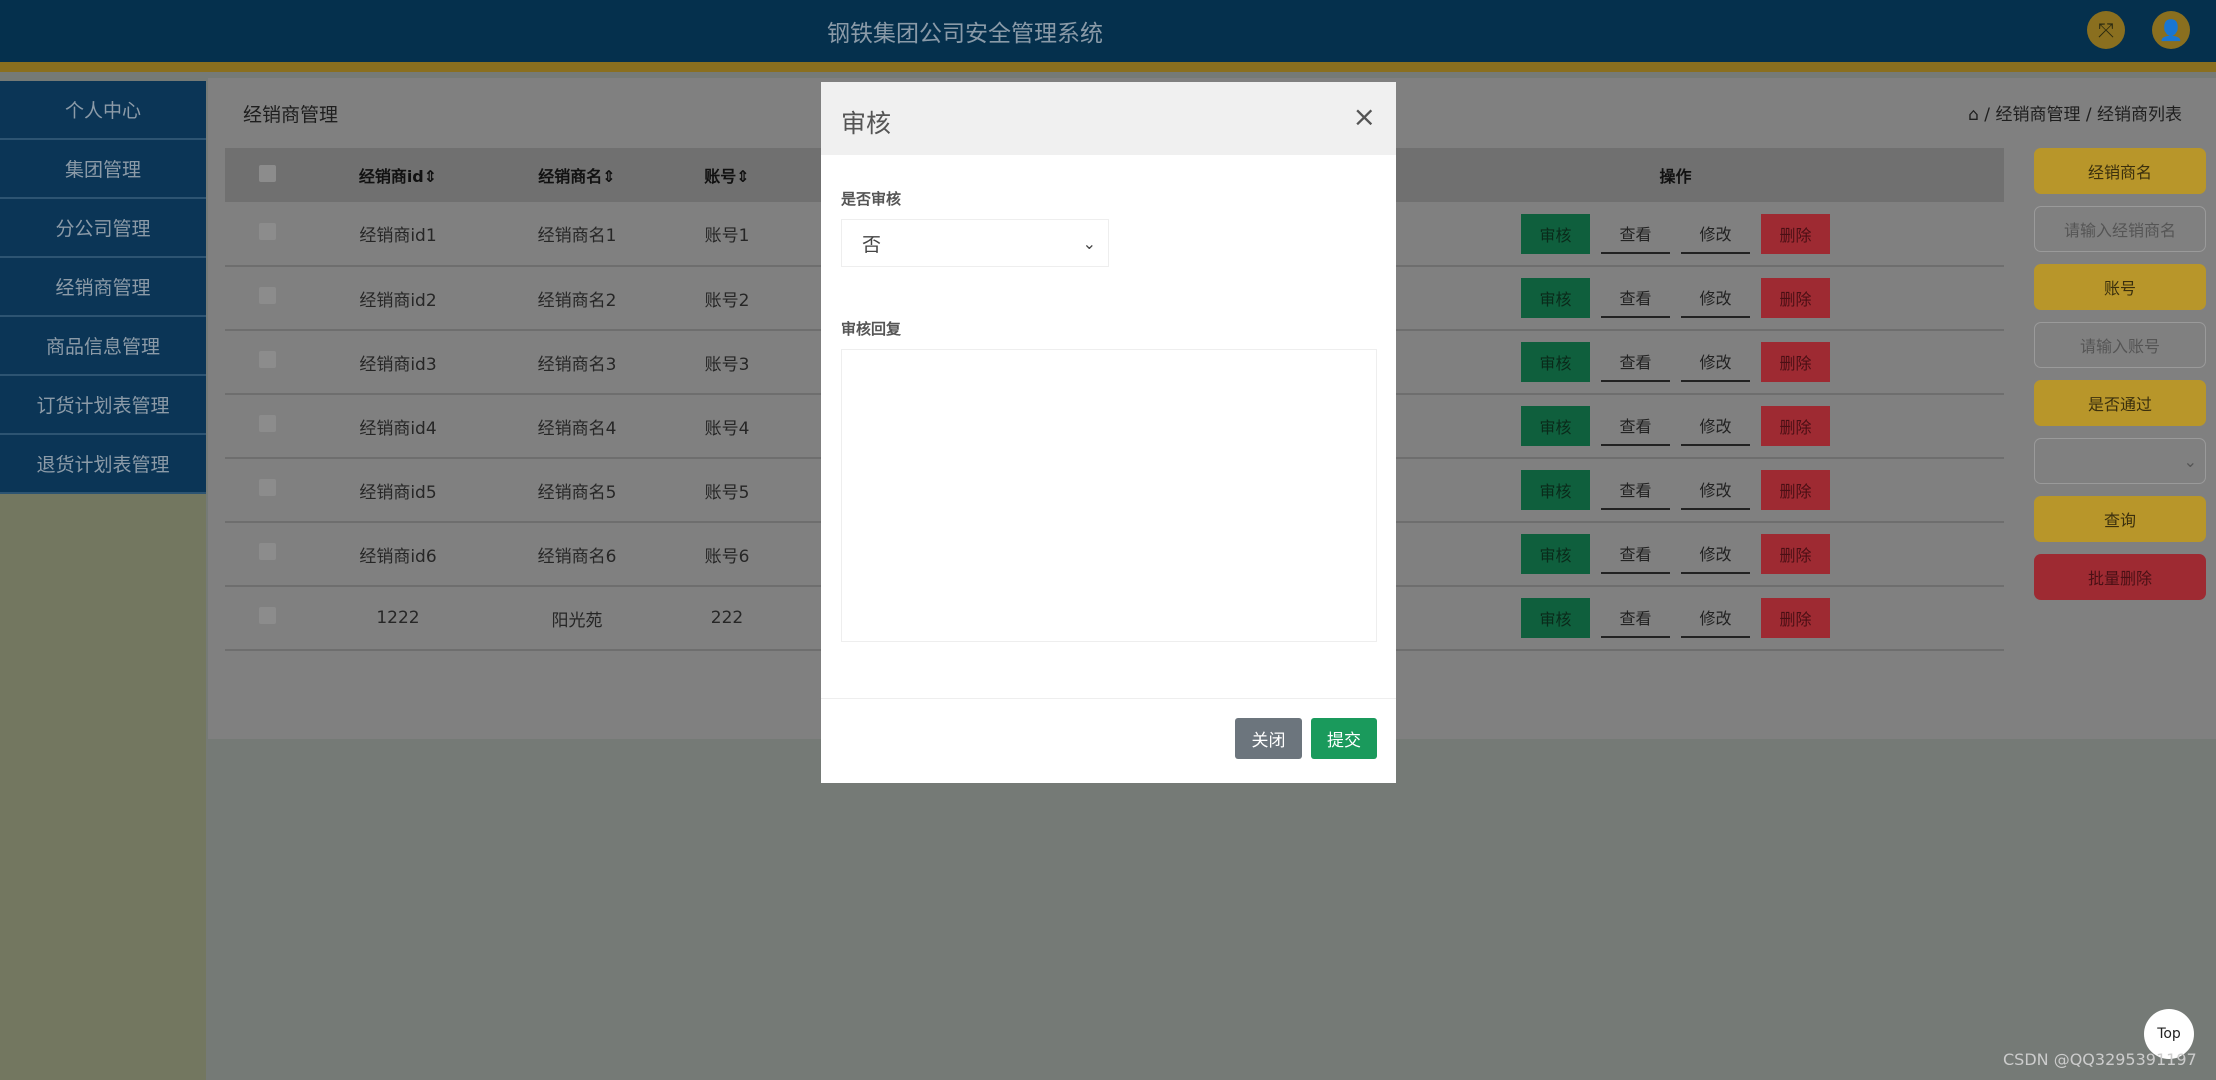 This screenshot has height=1080, width=2216. Describe the element at coordinates (2037, 115) in the screenshot. I see `breadcrumb-item: 经销商管理` at that location.